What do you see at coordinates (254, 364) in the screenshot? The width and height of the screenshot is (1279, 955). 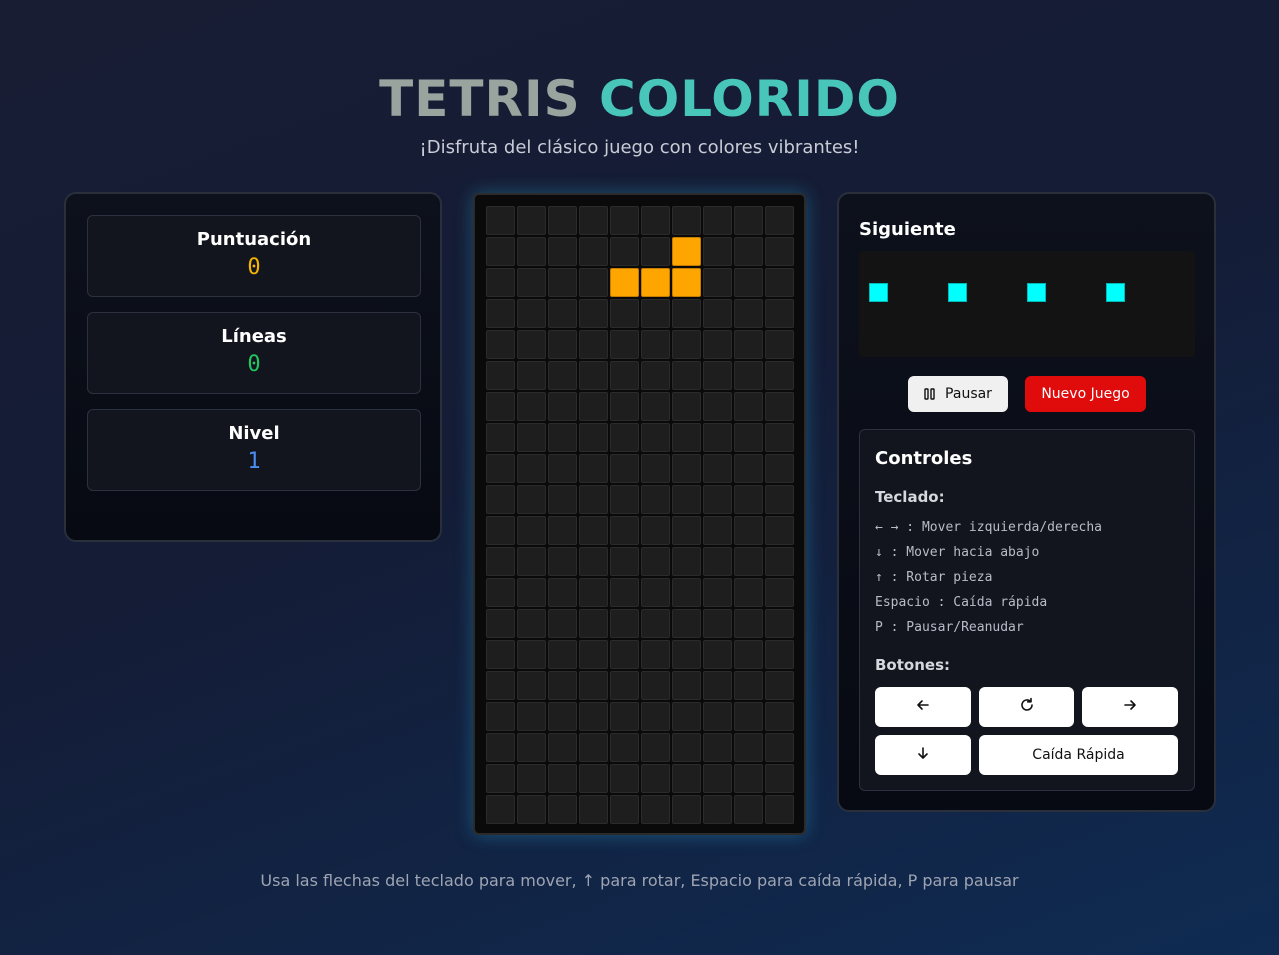 I see `lines-value: 0` at bounding box center [254, 364].